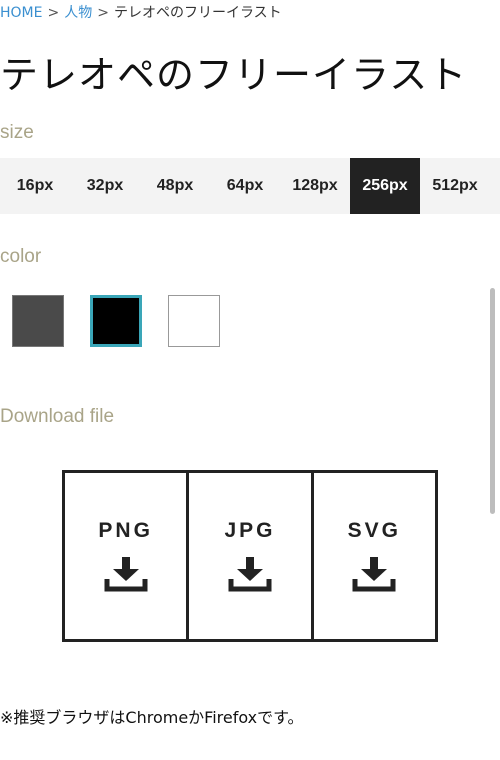 This screenshot has height=760, width=500. Describe the element at coordinates (374, 530) in the screenshot. I see `download-format-label: SVG` at that location.